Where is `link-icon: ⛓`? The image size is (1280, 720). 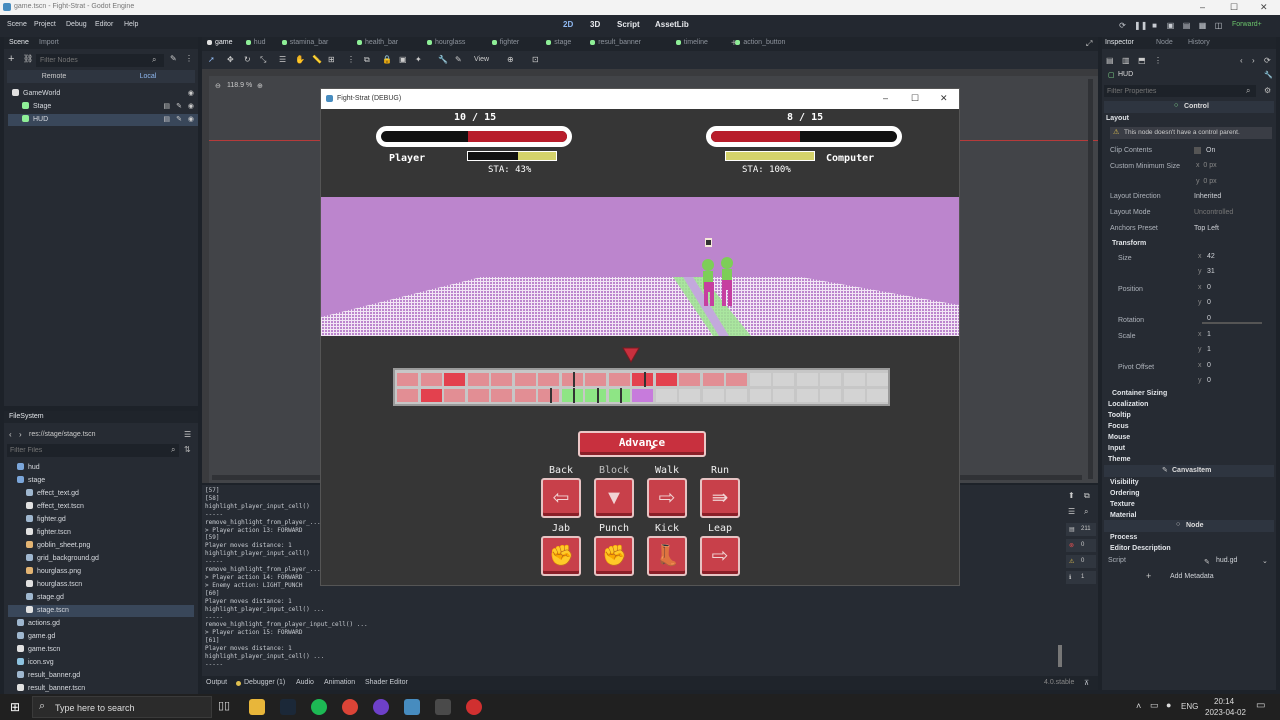 link-icon: ⛓ is located at coordinates (28, 58).